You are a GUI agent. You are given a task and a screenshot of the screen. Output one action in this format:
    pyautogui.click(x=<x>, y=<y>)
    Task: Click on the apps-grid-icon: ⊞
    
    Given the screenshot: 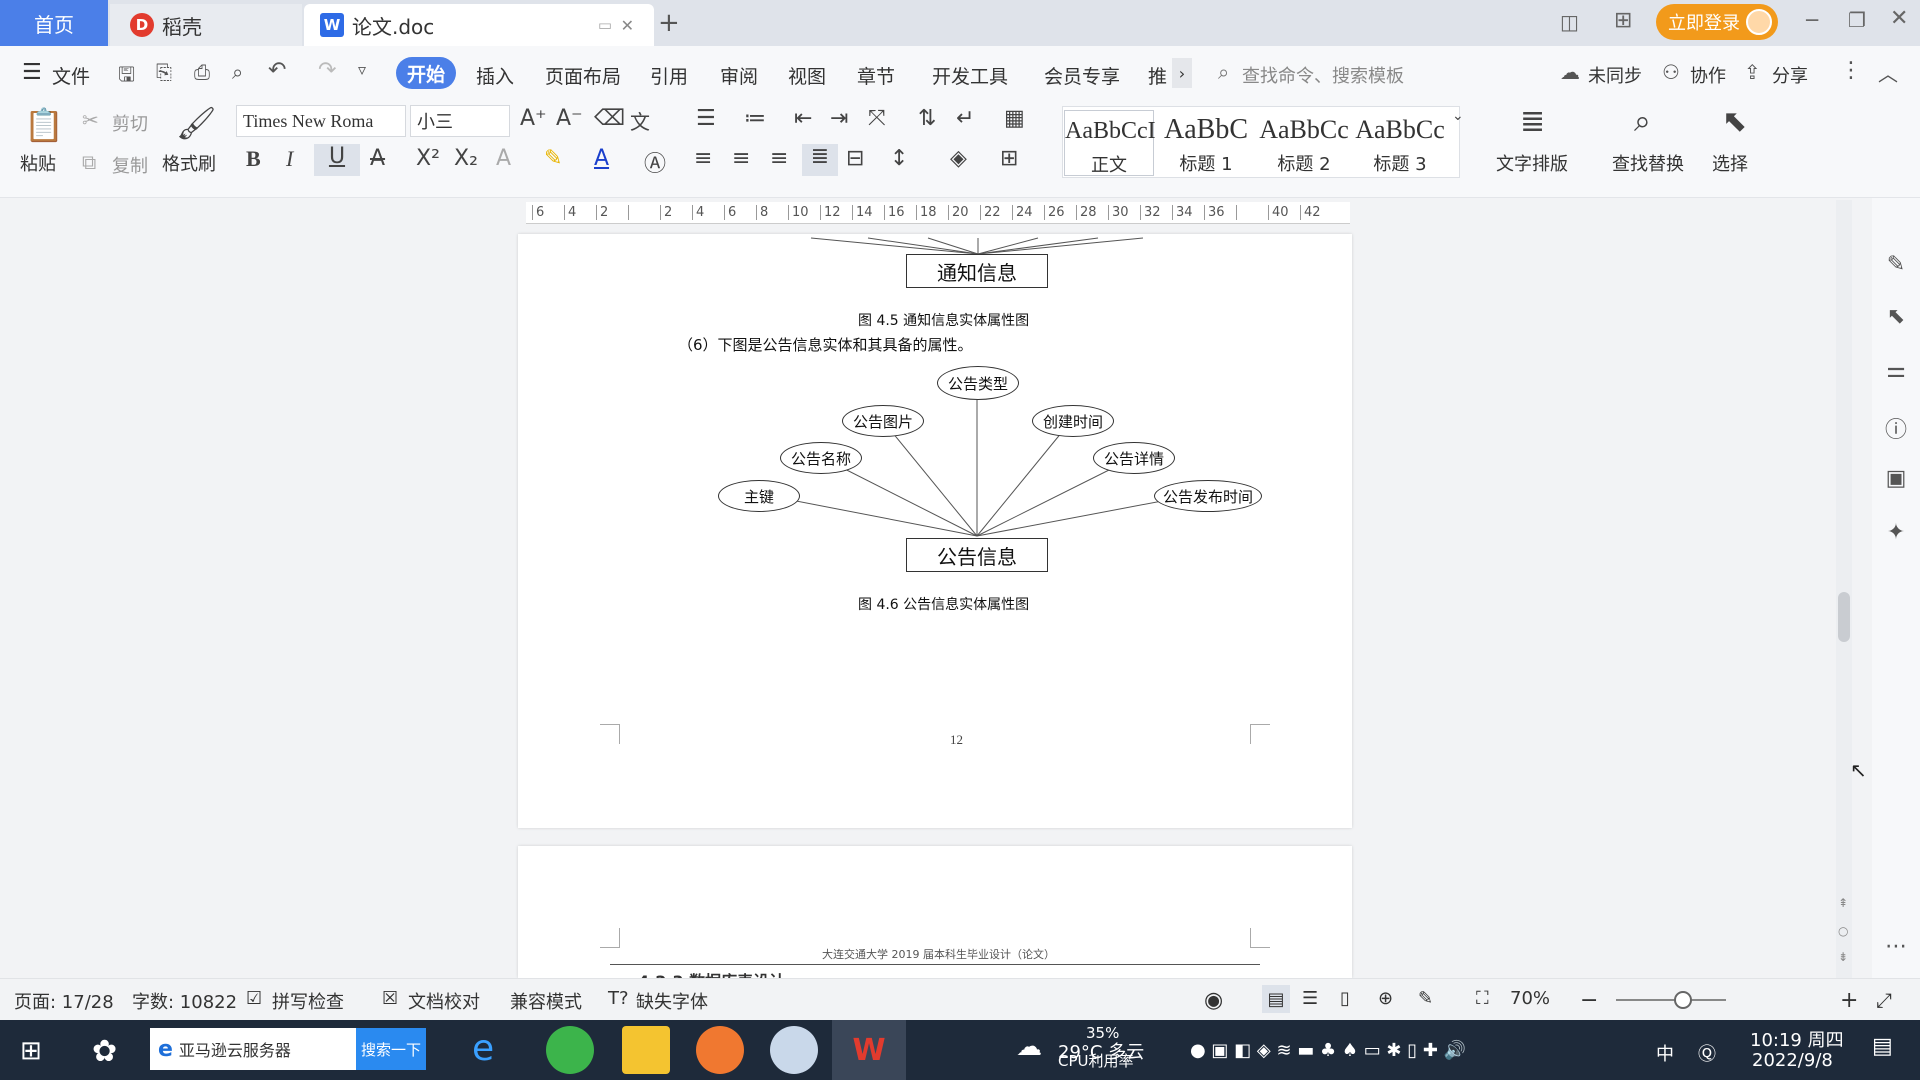 What is the action you would take?
    pyautogui.click(x=1623, y=20)
    